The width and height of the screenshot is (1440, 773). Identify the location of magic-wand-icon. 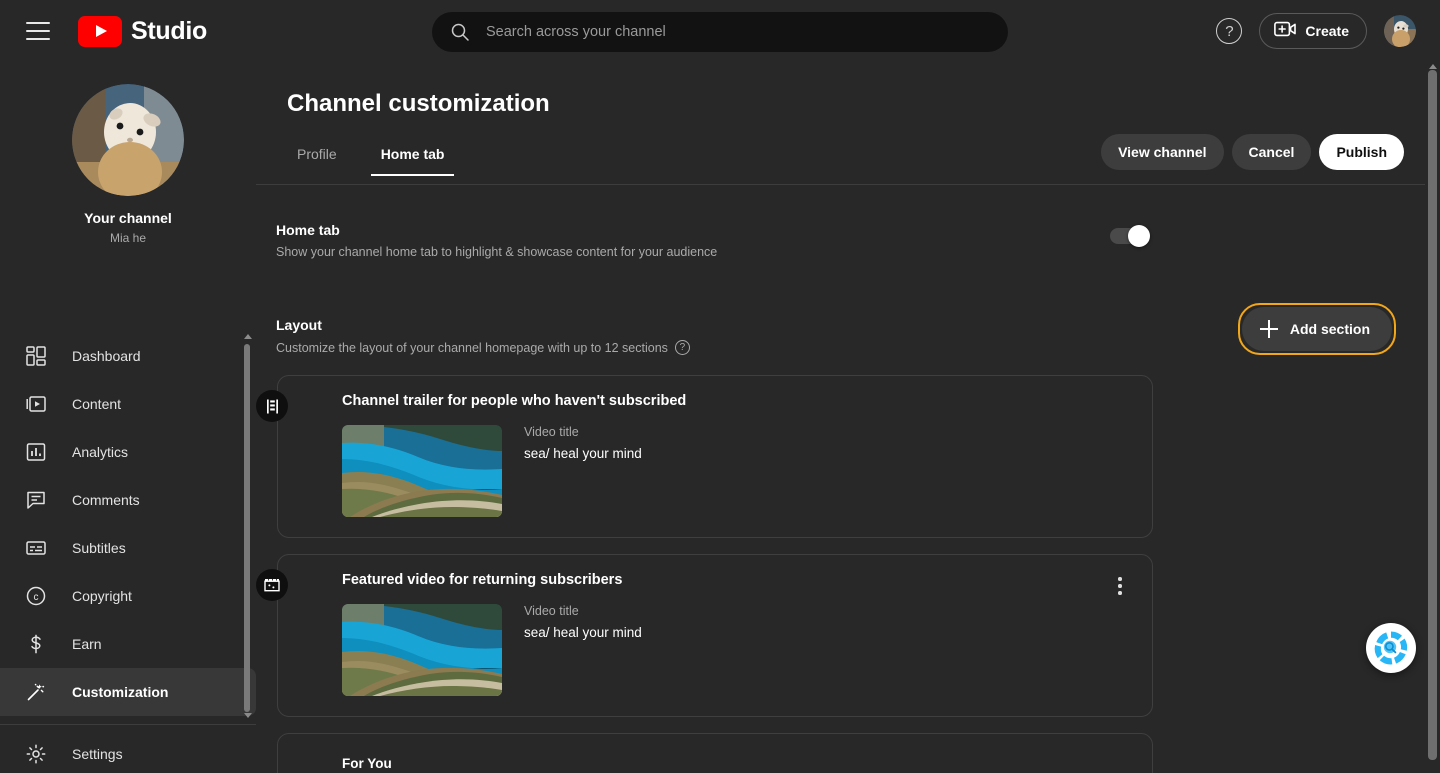
(36, 692).